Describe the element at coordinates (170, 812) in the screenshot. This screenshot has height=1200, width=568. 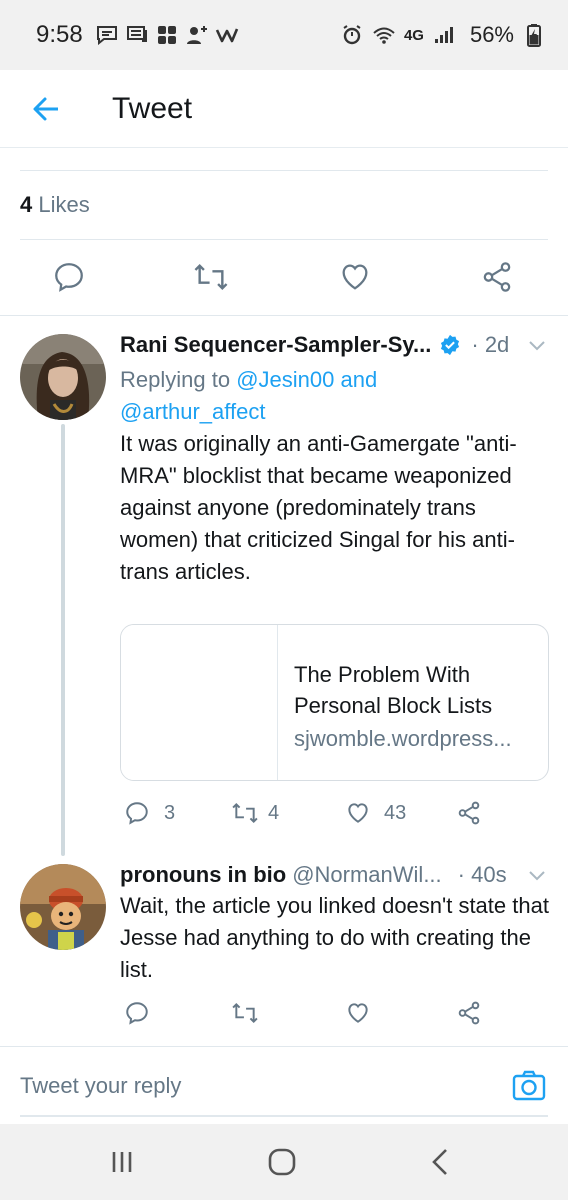
I see `reply-count: 3` at that location.